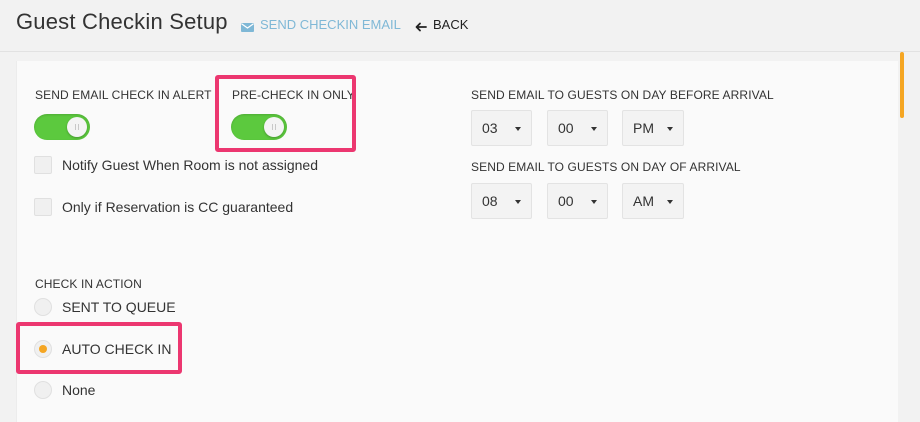 The image size is (920, 422). Describe the element at coordinates (566, 128) in the screenshot. I see `before-minute-value: 00` at that location.